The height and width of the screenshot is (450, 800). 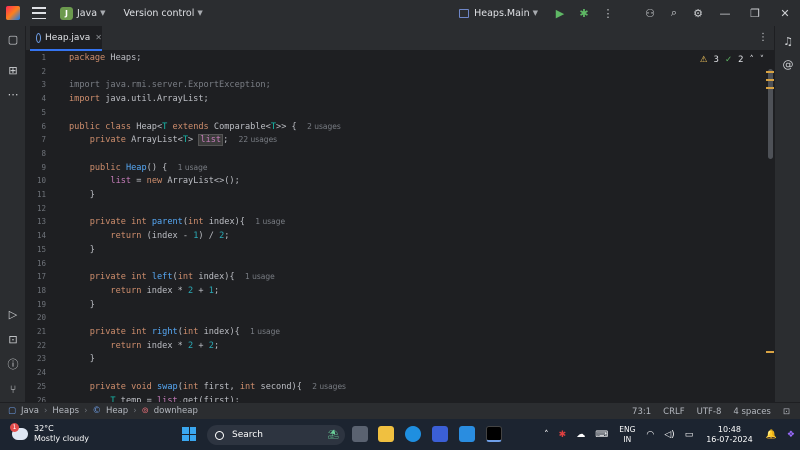 What do you see at coordinates (13, 364) in the screenshot?
I see `problems-icon: ⓘ` at bounding box center [13, 364].